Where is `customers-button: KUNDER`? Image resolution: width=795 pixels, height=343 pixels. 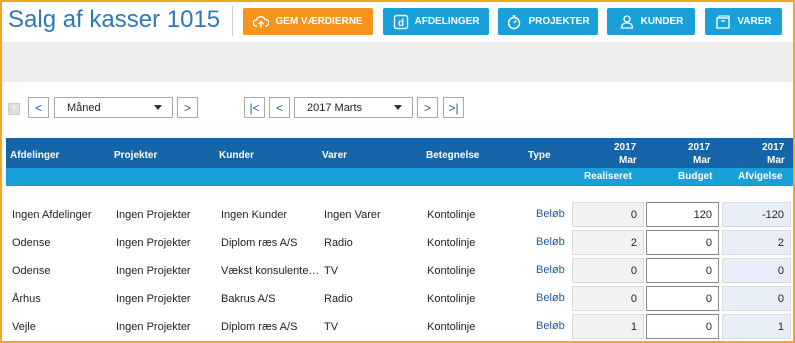
customers-button: KUNDER is located at coordinates (651, 21).